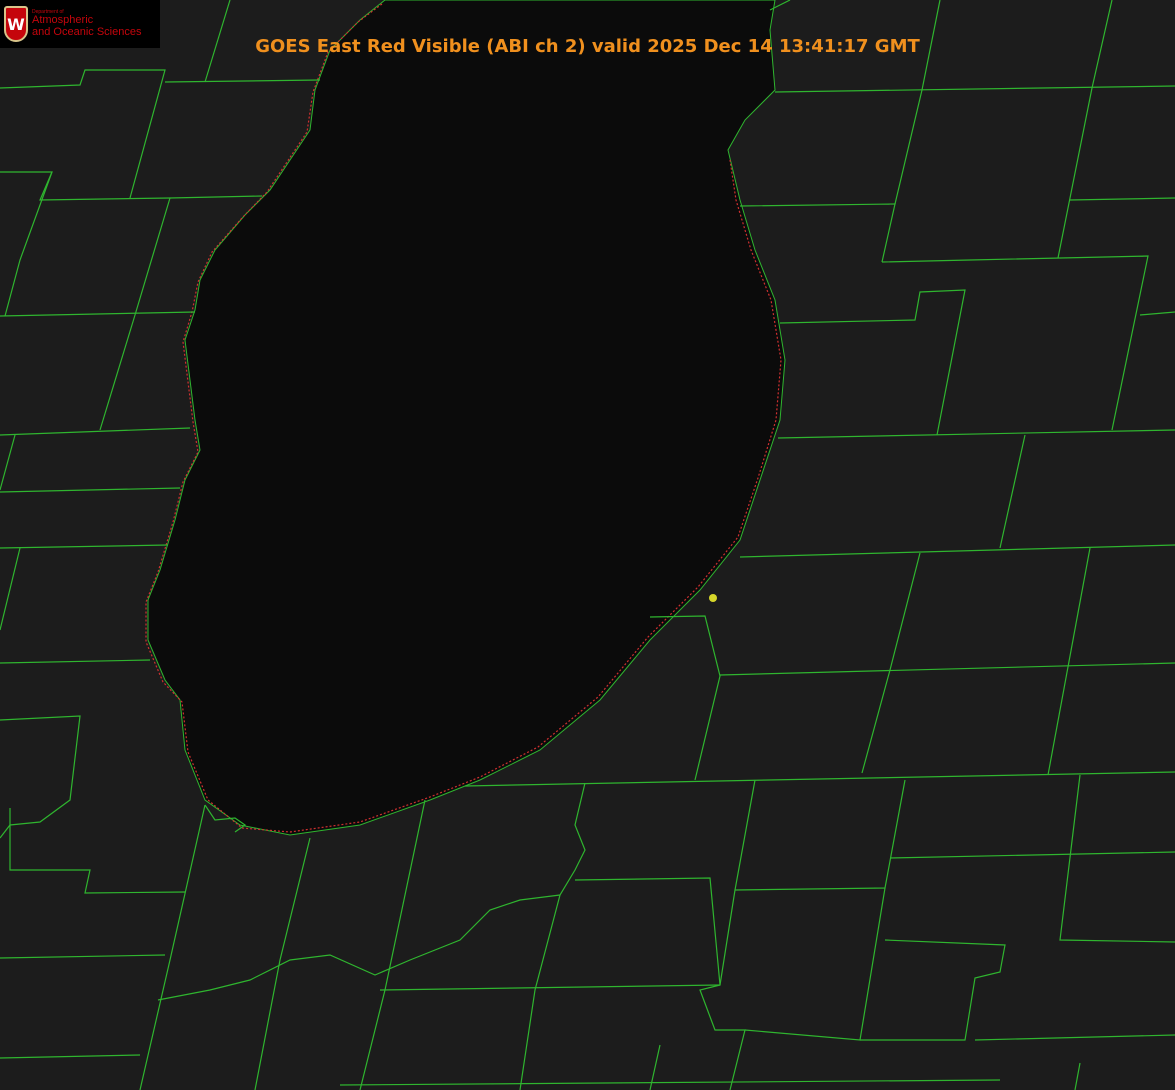 This screenshot has height=1090, width=1175. I want to click on crest-letter: W, so click(16, 24).